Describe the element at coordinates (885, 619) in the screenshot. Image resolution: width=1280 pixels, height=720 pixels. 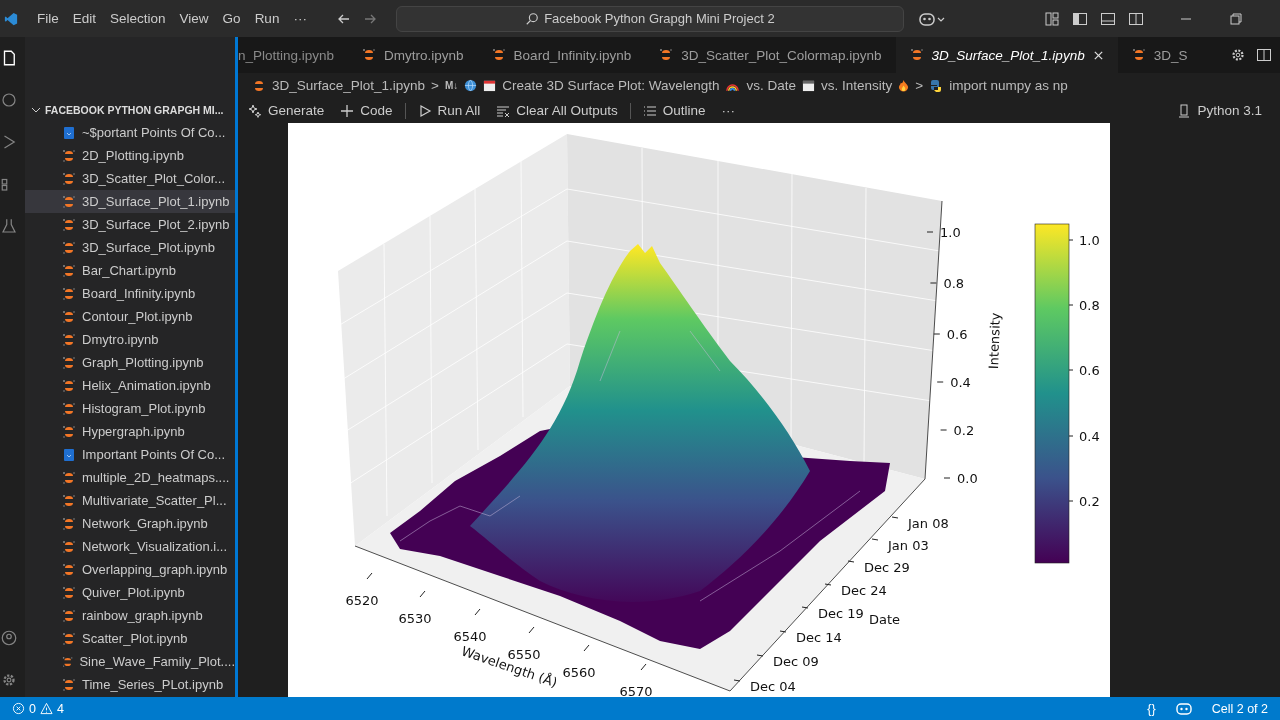
I see `axis-label: Date` at that location.